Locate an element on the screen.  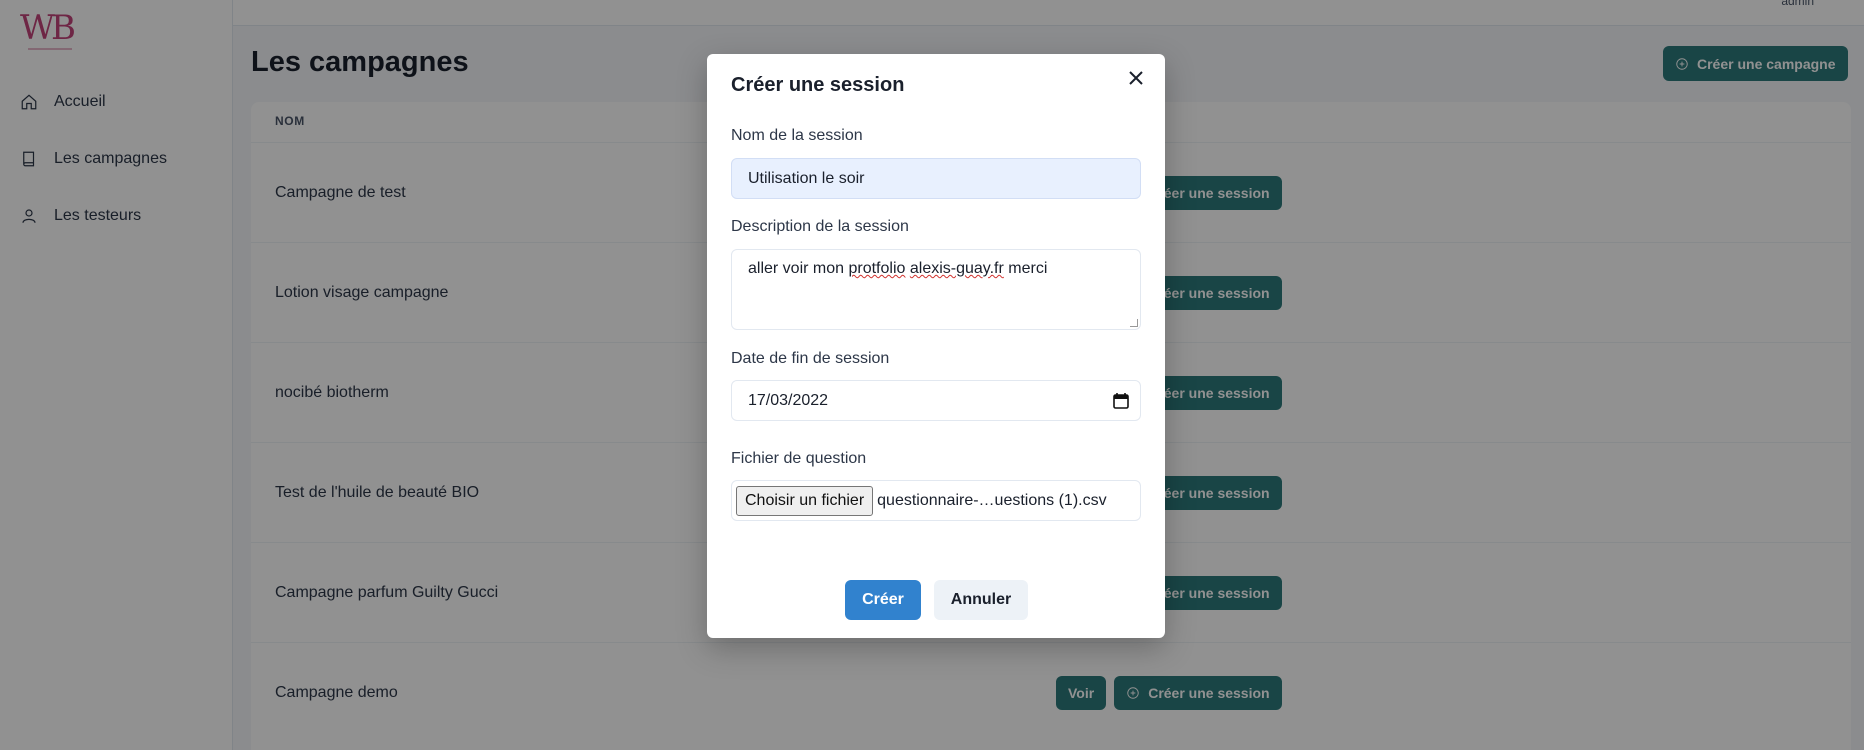
session-name-label: Nom de la session is located at coordinates (797, 135).